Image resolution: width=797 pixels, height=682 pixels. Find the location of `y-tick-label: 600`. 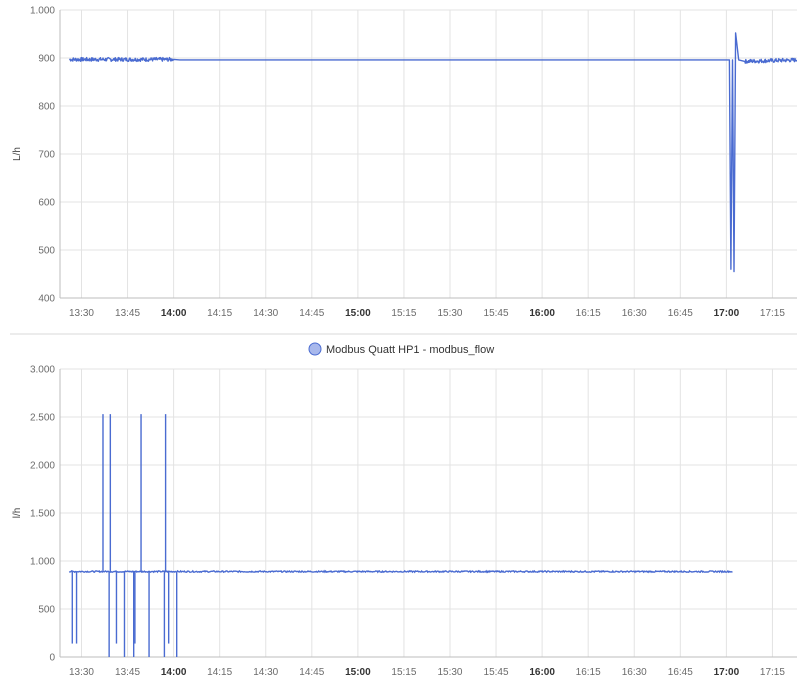

y-tick-label: 600 is located at coordinates (46, 203).